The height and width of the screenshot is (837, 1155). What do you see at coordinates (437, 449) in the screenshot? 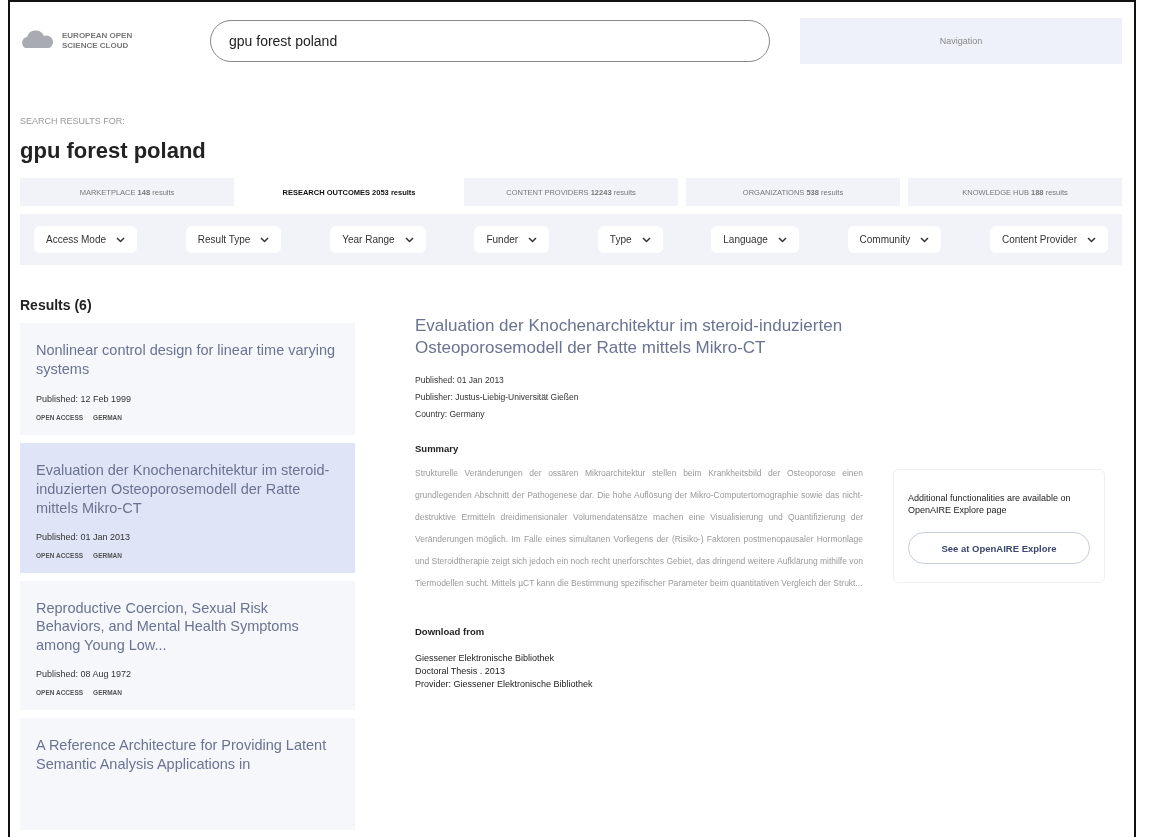
I see `summary-heading: Summary` at bounding box center [437, 449].